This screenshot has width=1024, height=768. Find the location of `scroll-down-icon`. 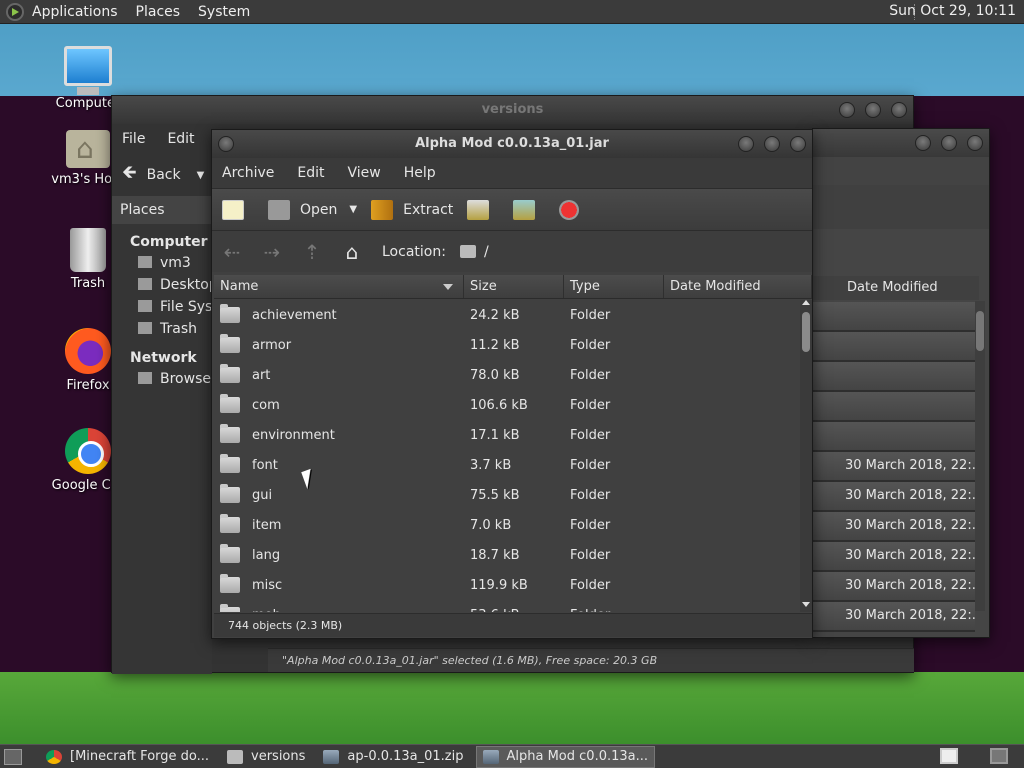

scroll-down-icon is located at coordinates (806, 604).